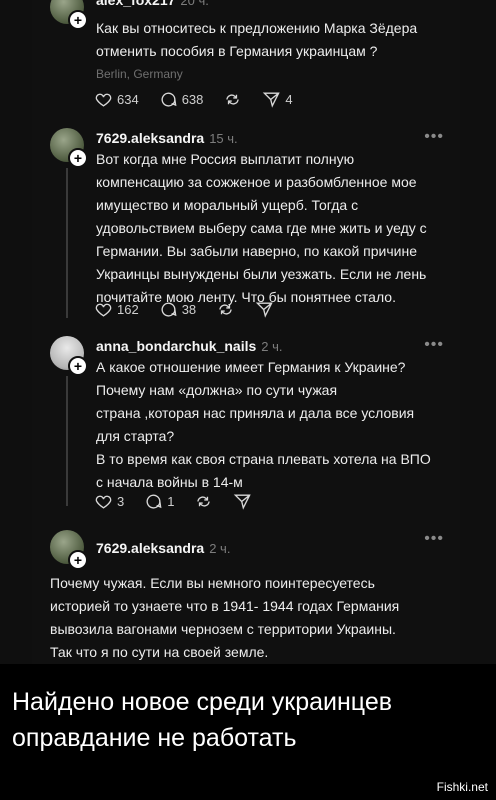  I want to click on share-count: 4, so click(289, 99).